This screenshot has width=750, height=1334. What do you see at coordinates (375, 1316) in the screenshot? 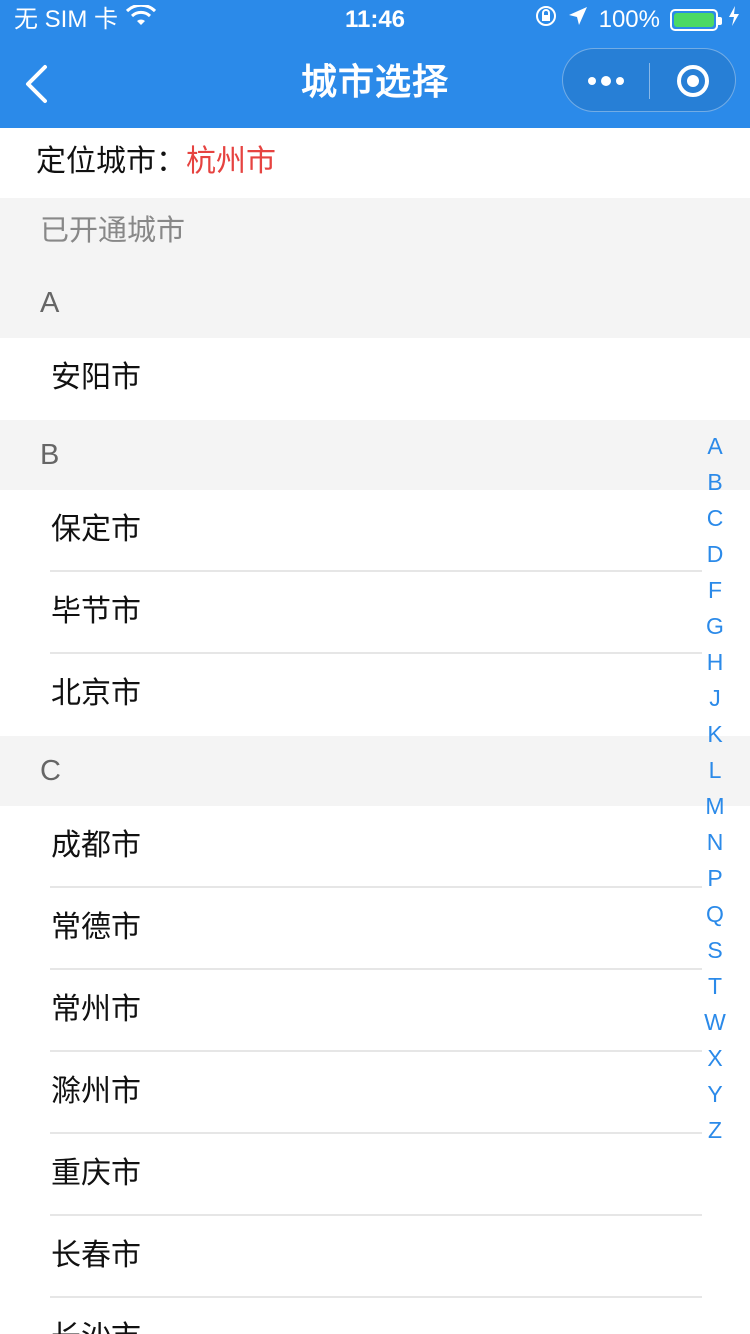
I see `city-item: 长沙市` at bounding box center [375, 1316].